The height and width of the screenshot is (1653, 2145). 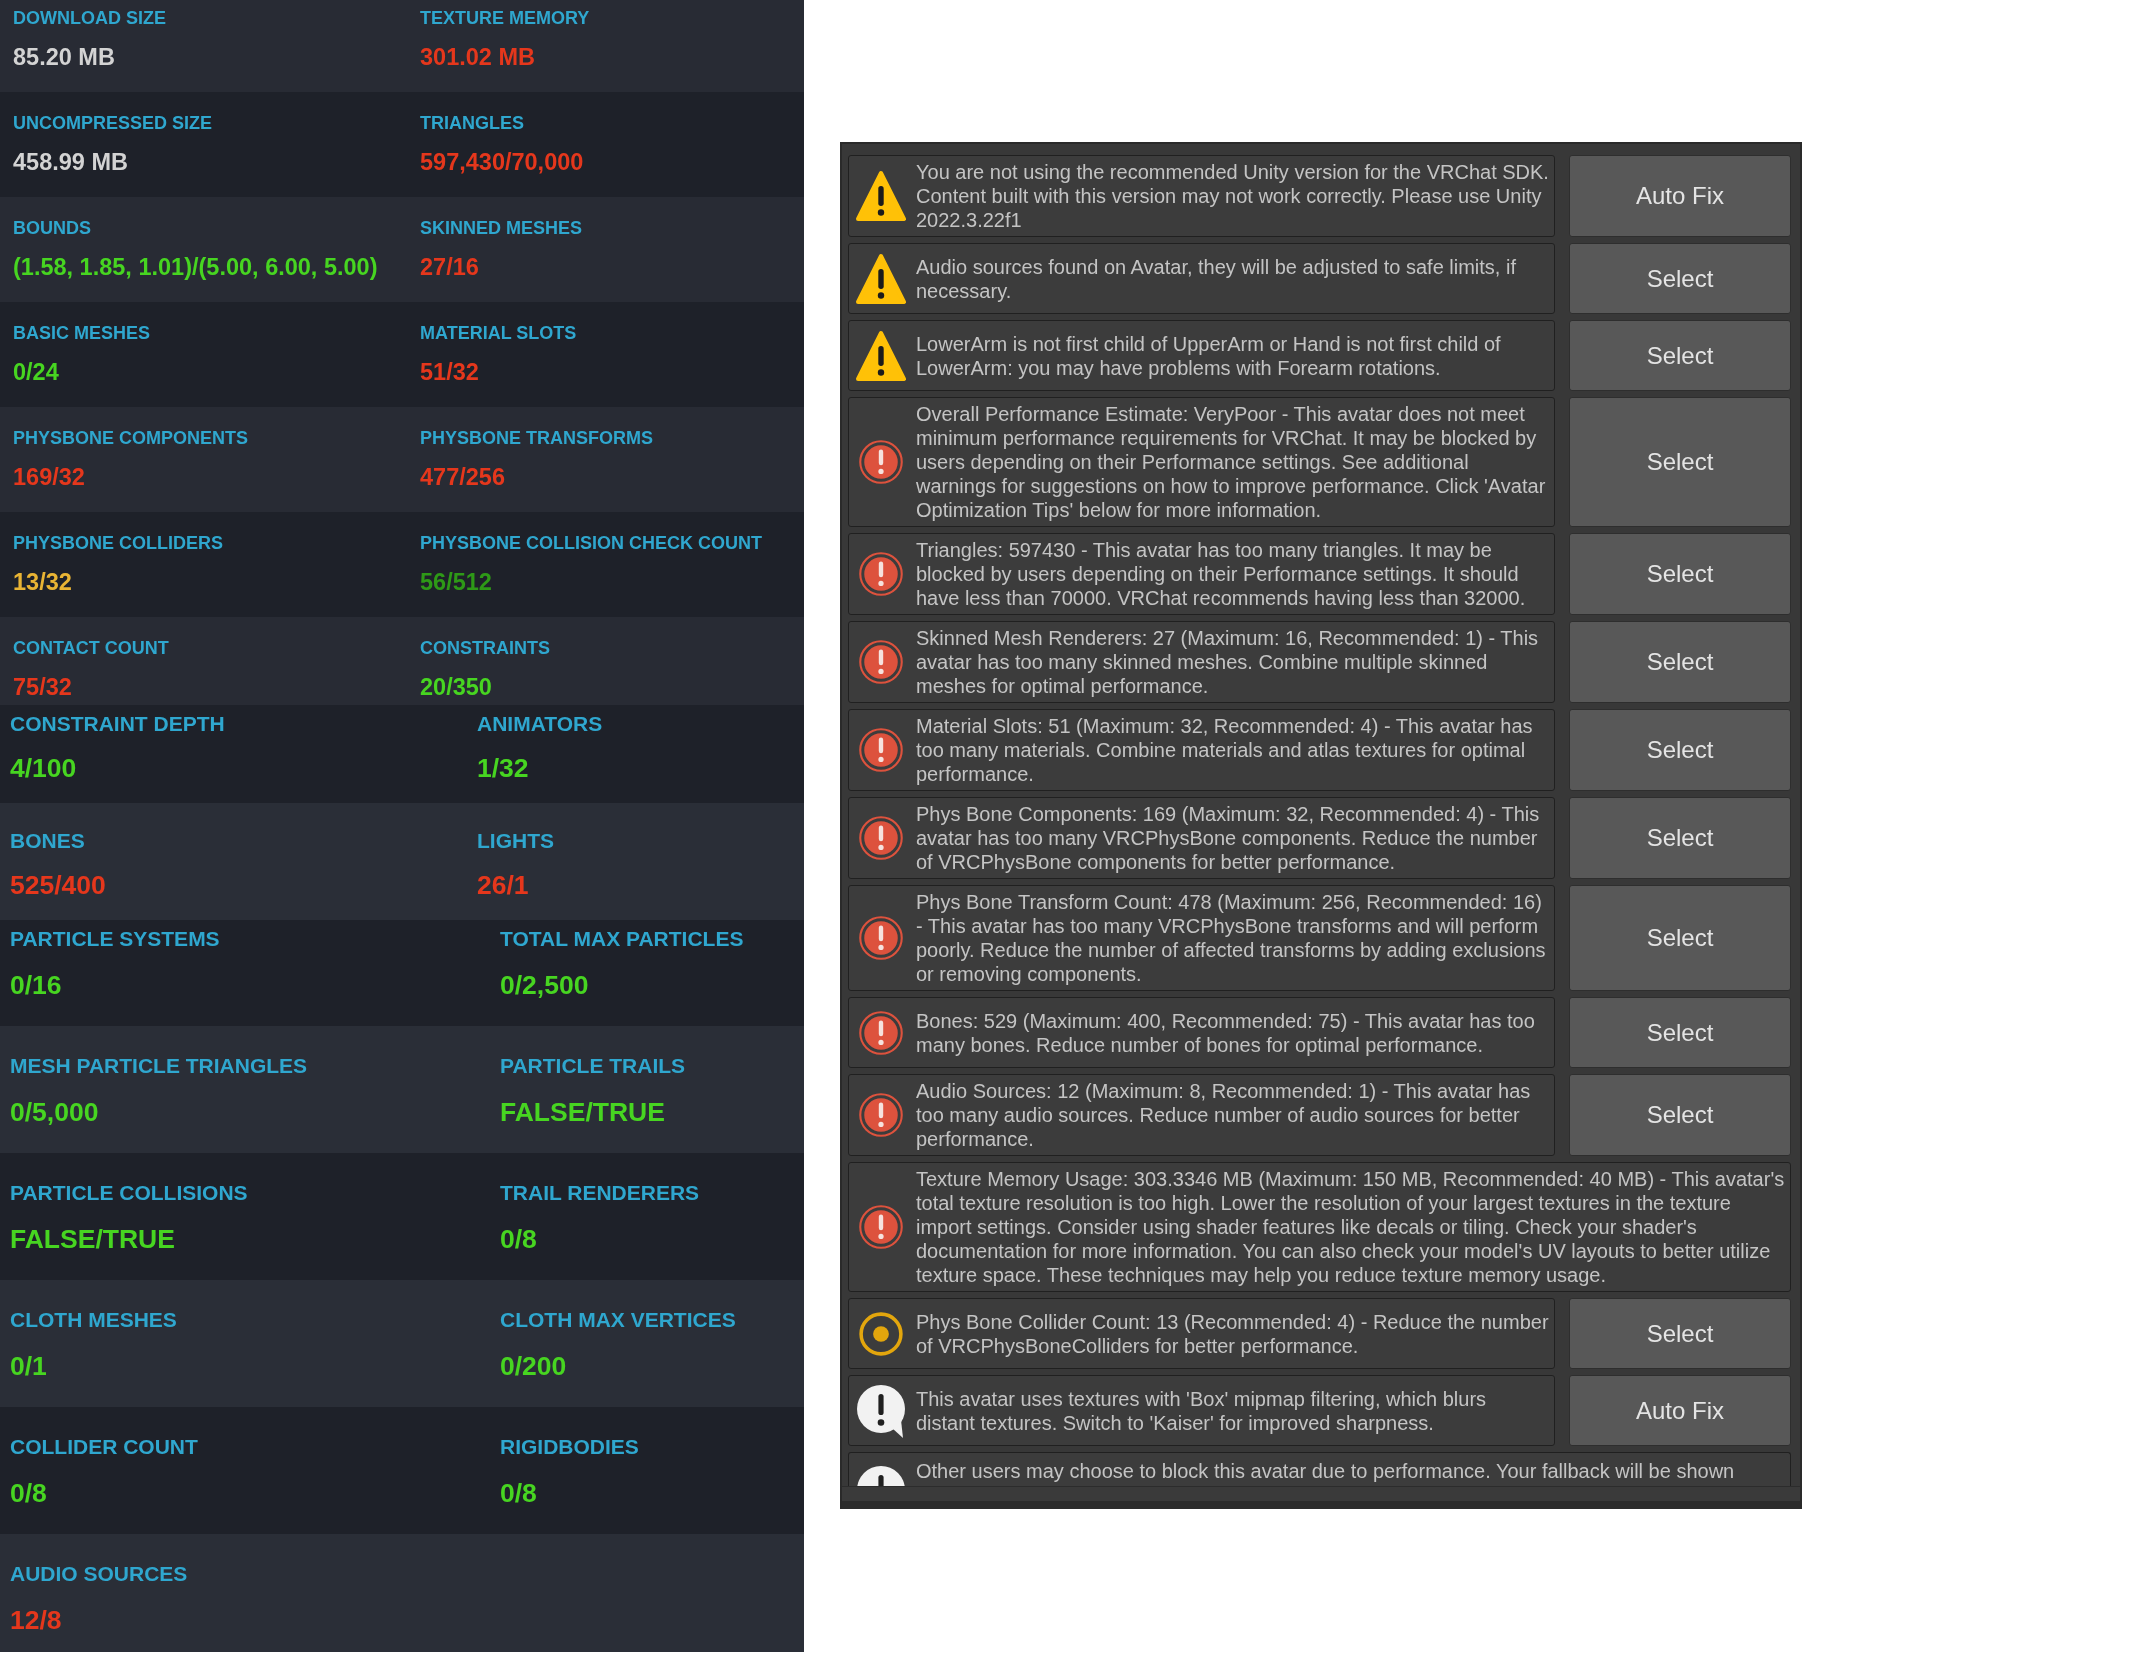 What do you see at coordinates (91, 648) in the screenshot?
I see `stat-label: CONTACT COUNT` at bounding box center [91, 648].